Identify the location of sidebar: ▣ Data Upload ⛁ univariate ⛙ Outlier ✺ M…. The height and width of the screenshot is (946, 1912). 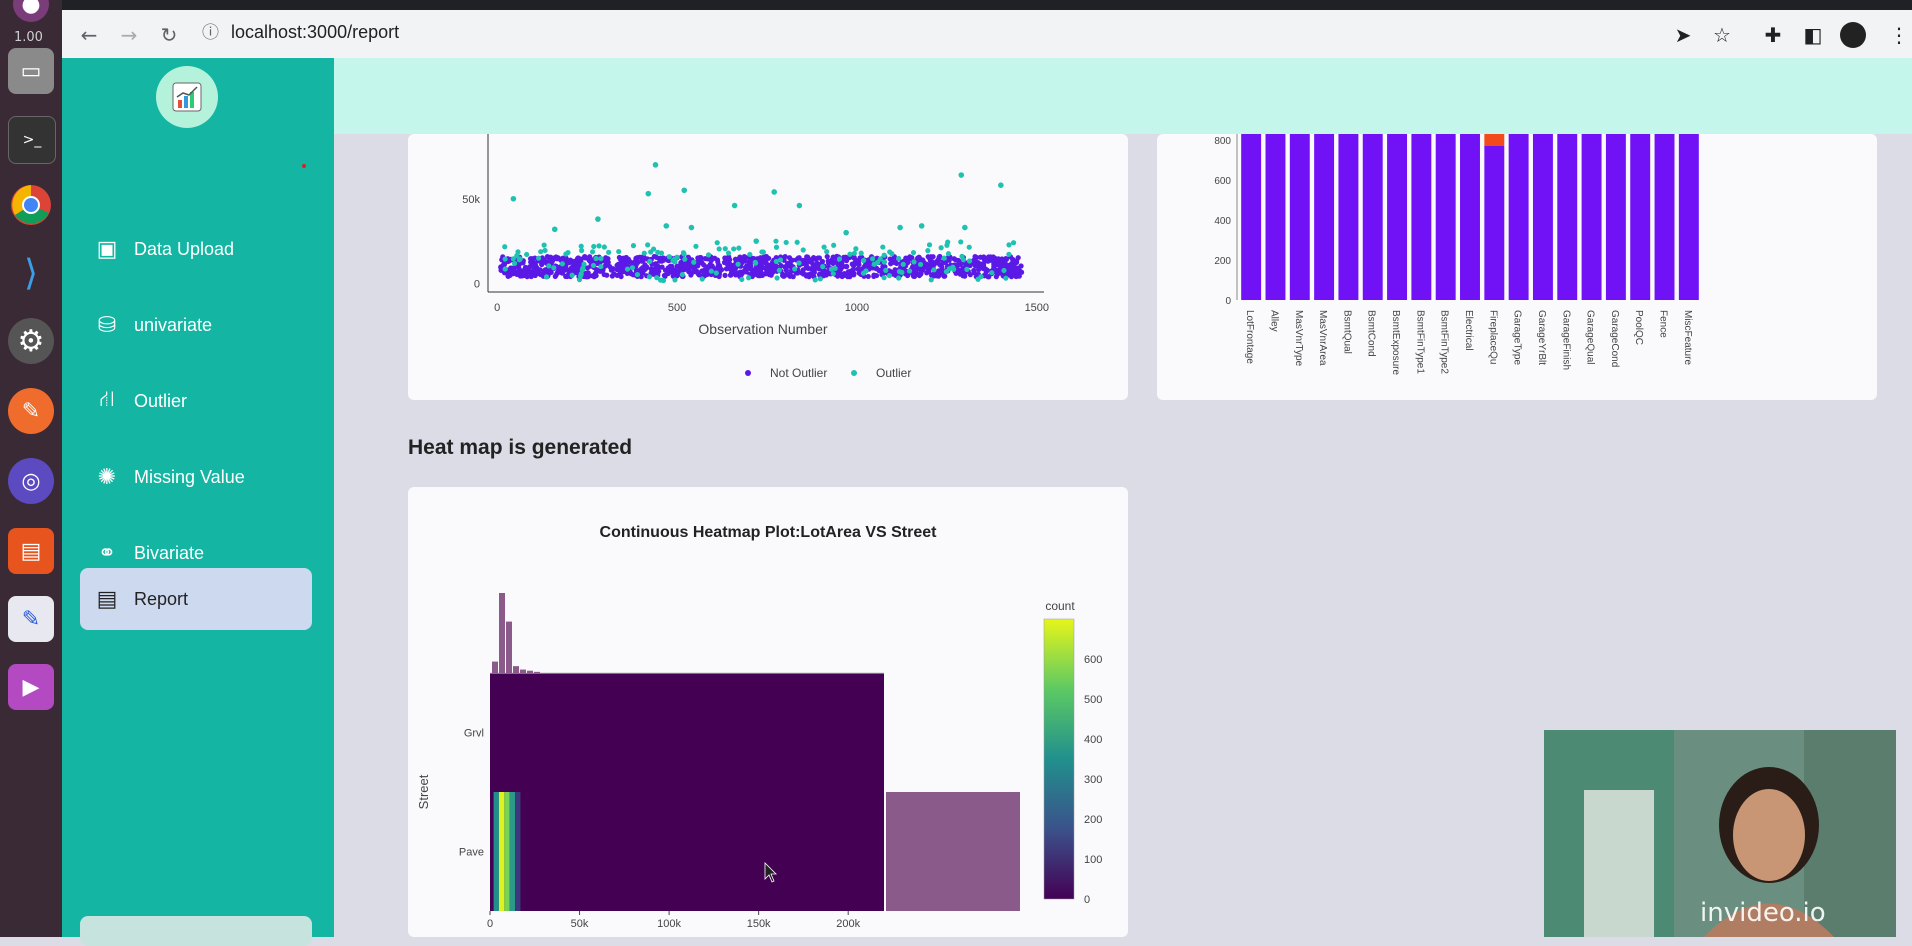
(198, 502).